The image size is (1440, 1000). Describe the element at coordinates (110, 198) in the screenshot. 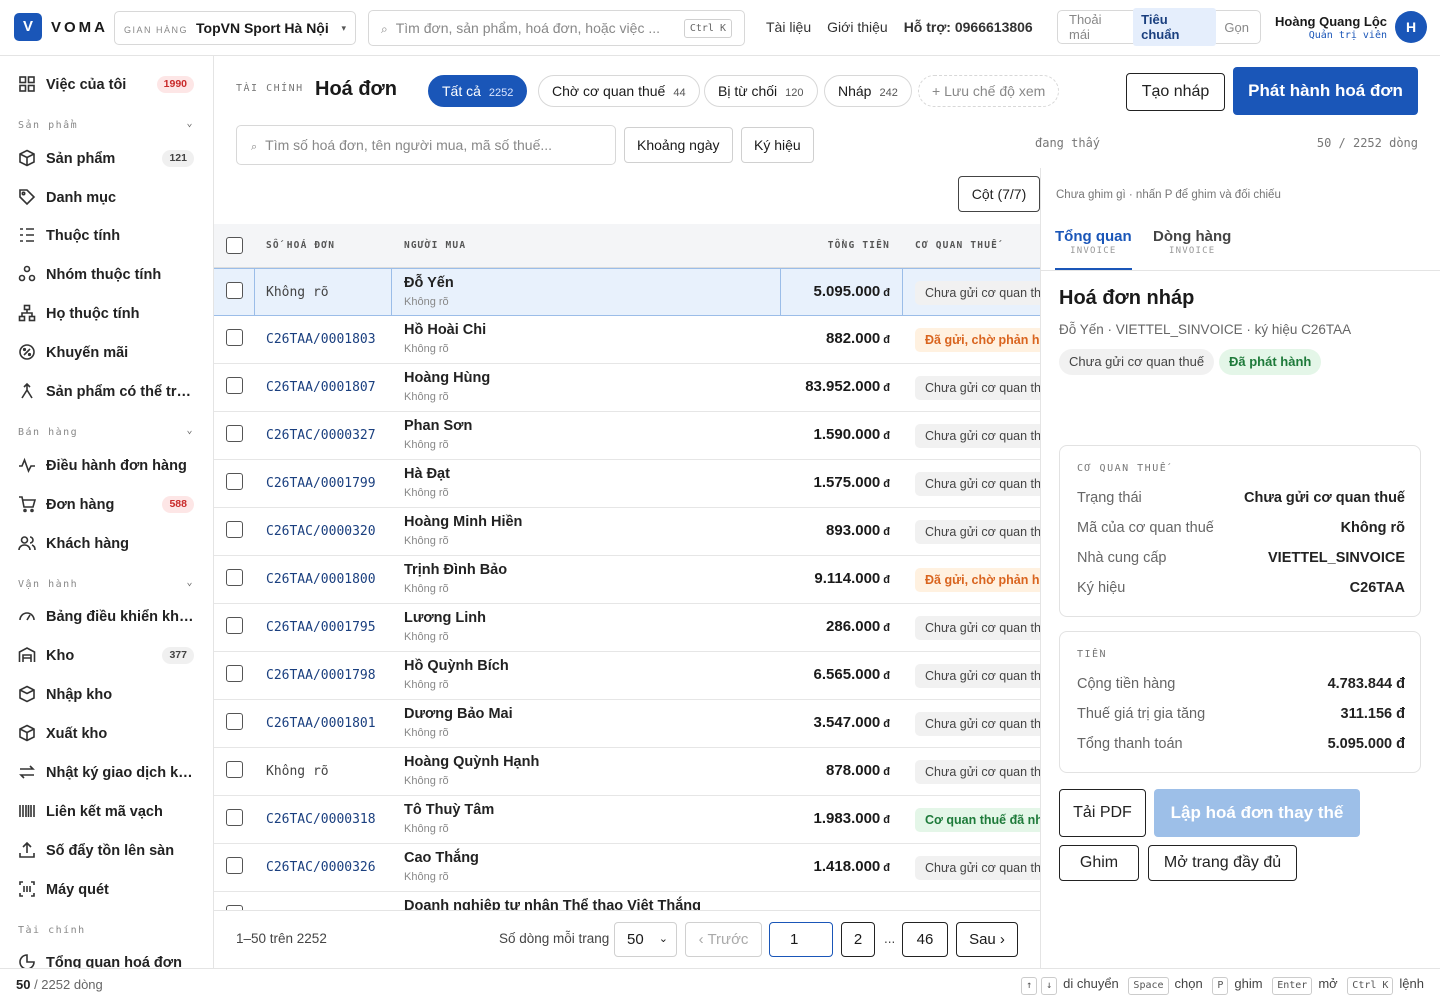

I see `sidebar-item-categories: Danh mục` at that location.